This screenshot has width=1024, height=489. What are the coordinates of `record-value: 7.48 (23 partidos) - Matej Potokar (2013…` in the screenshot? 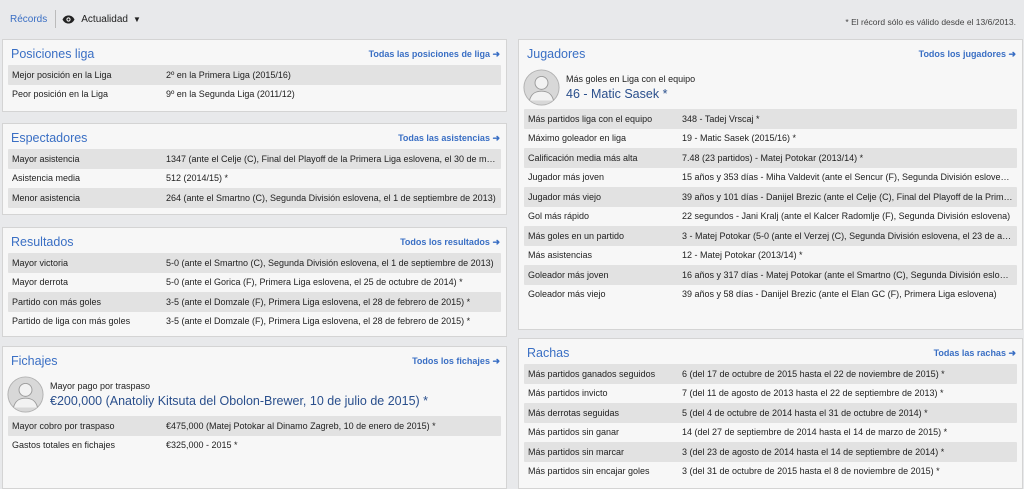 It's located at (849, 158).